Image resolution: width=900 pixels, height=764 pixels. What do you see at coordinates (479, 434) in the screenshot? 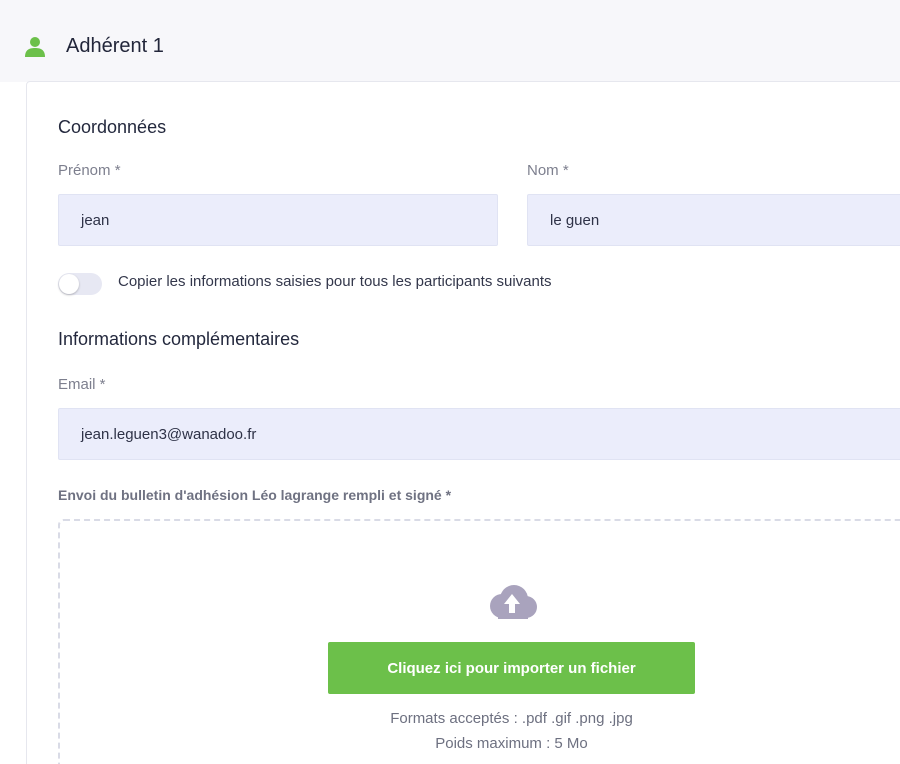
I see `email-input: jean.leguen3@wanadoo.fr` at bounding box center [479, 434].